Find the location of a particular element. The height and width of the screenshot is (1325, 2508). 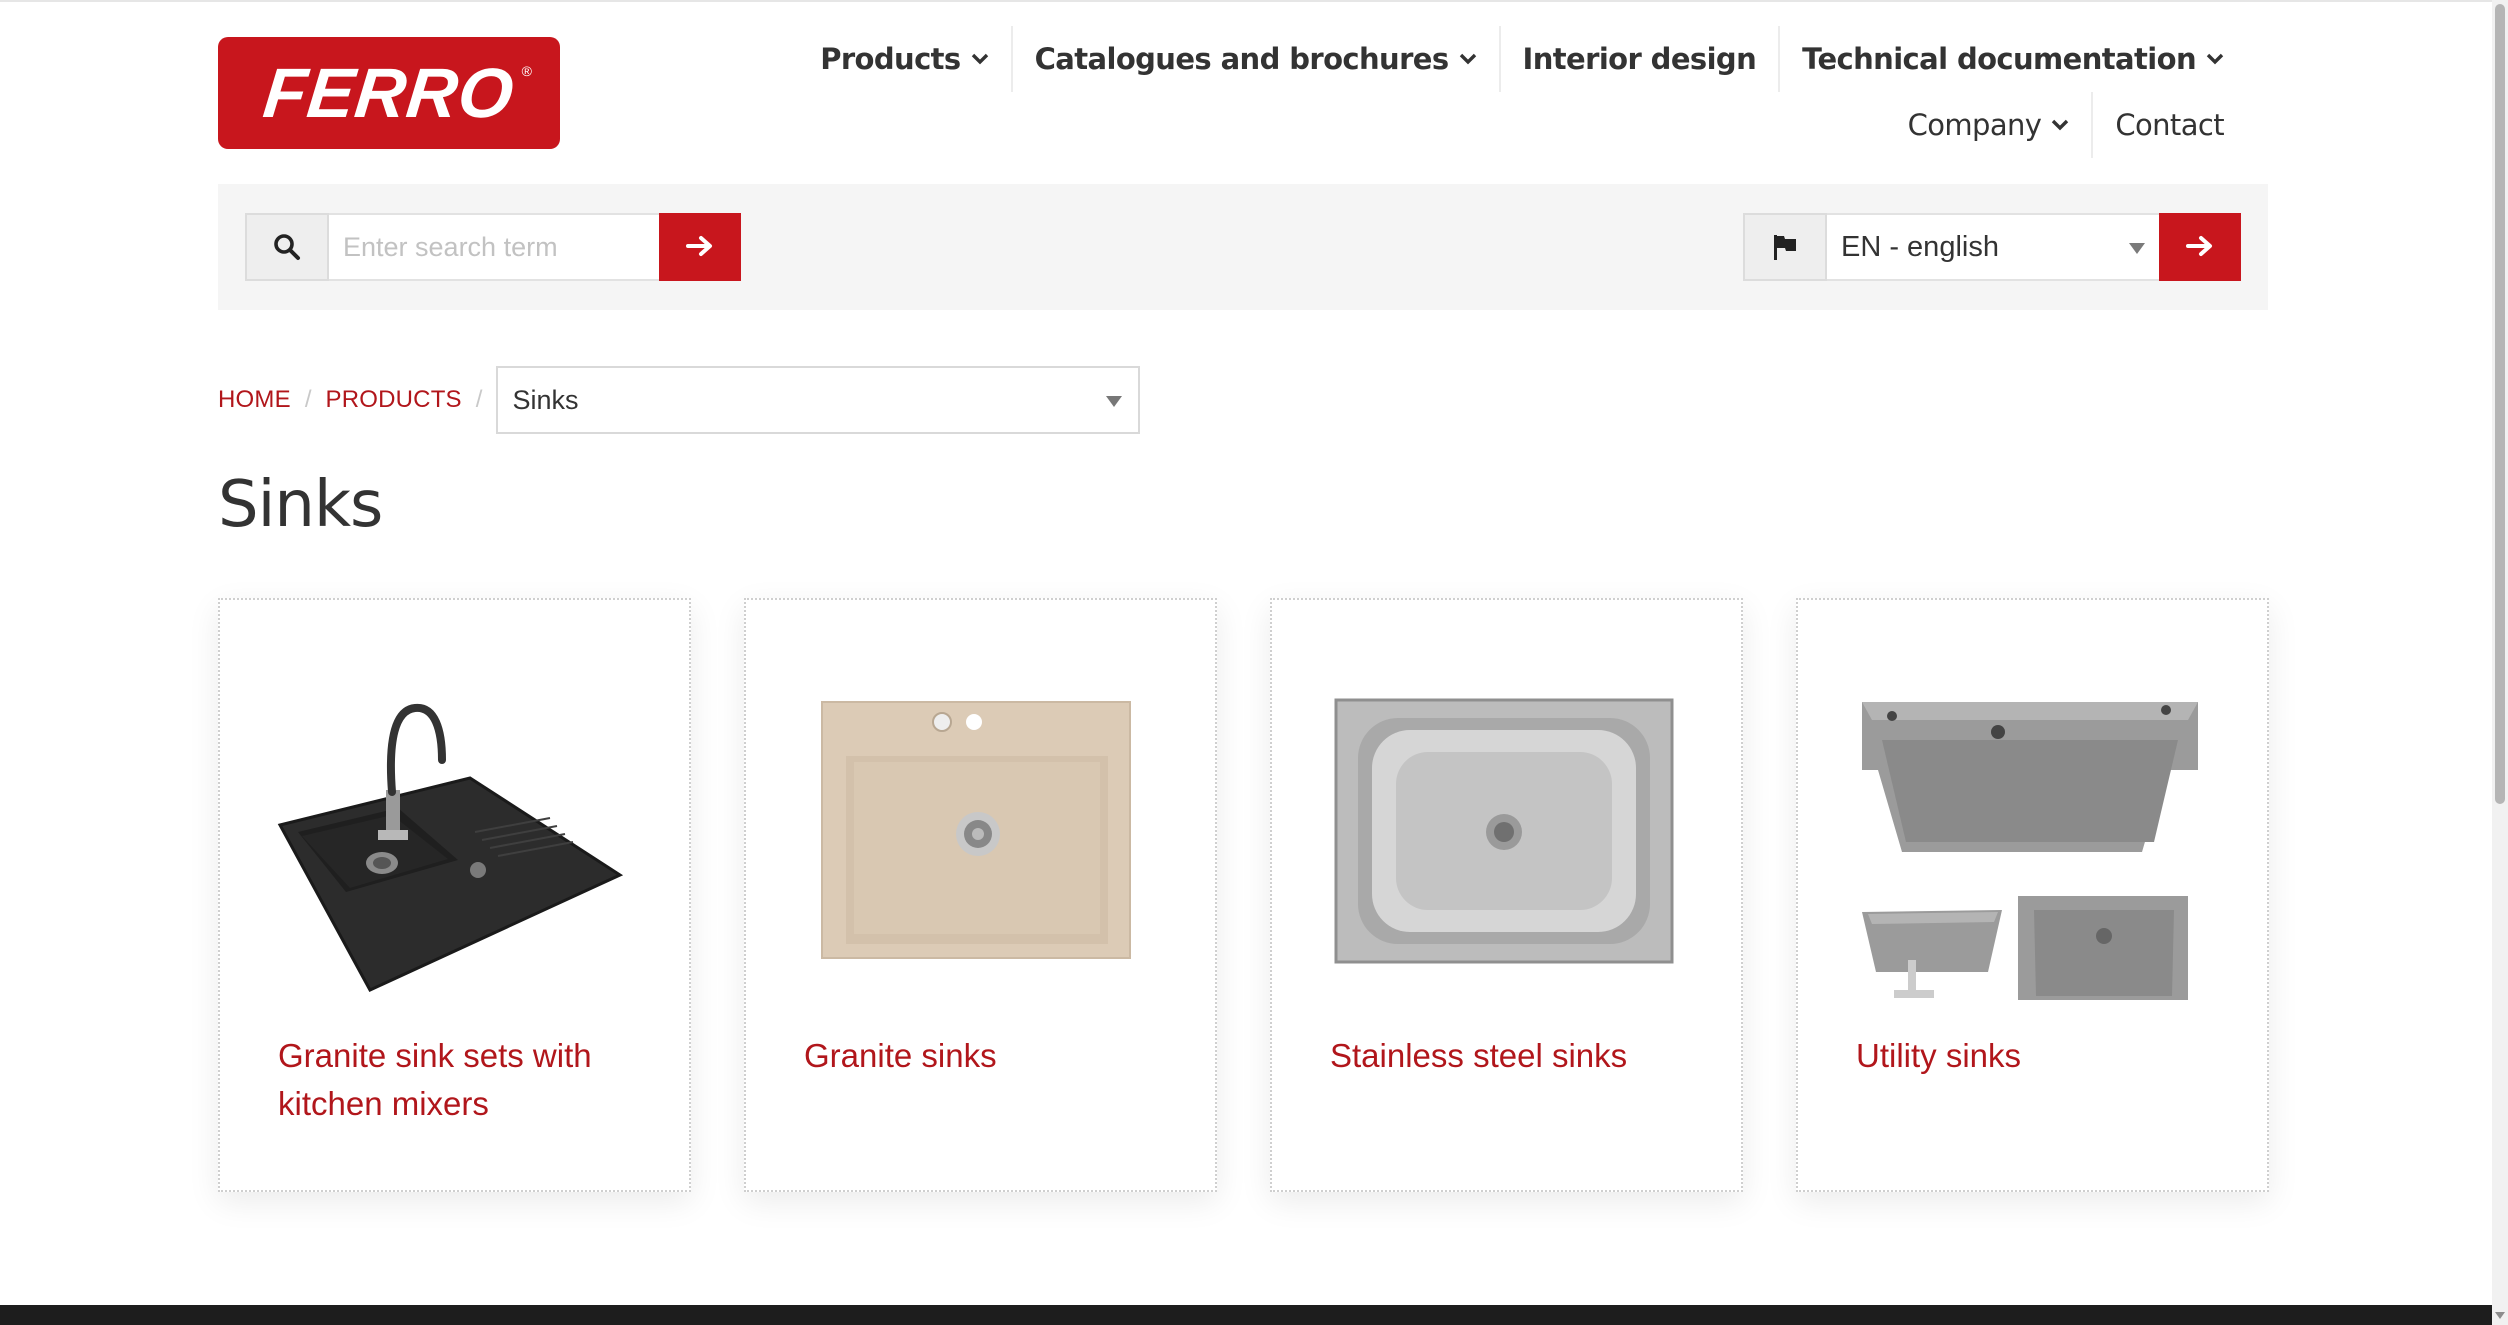

nav-catalogues: Catalogues and brochures is located at coordinates (1256, 59).